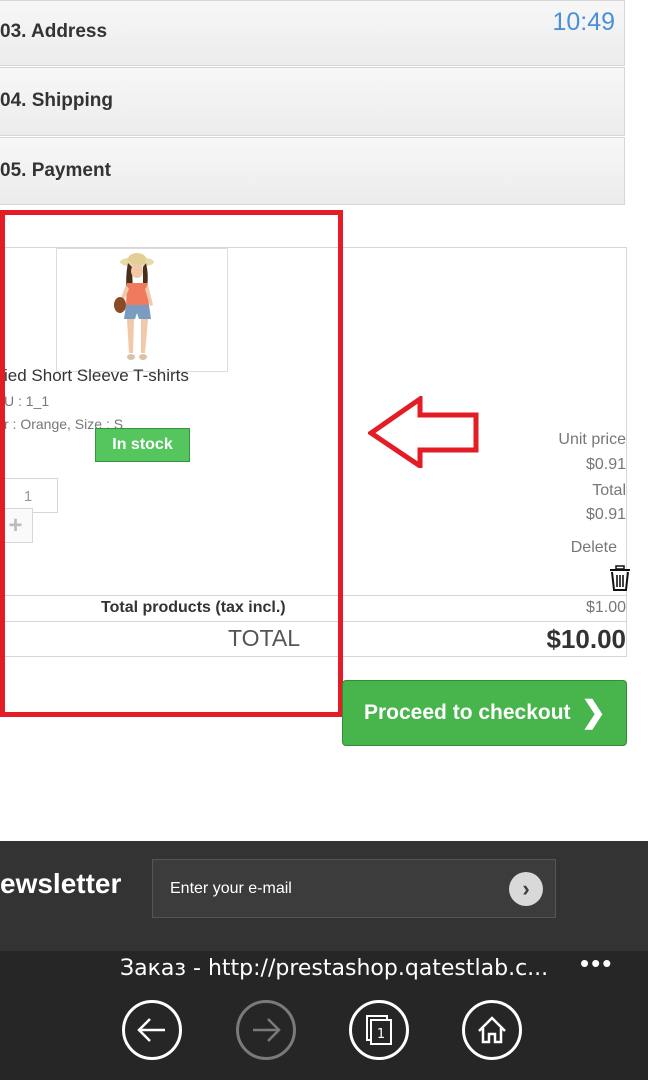 This screenshot has width=648, height=1080. Describe the element at coordinates (354, 888) in the screenshot. I see `newsletter-email-input: Enter your e-mail ›` at that location.